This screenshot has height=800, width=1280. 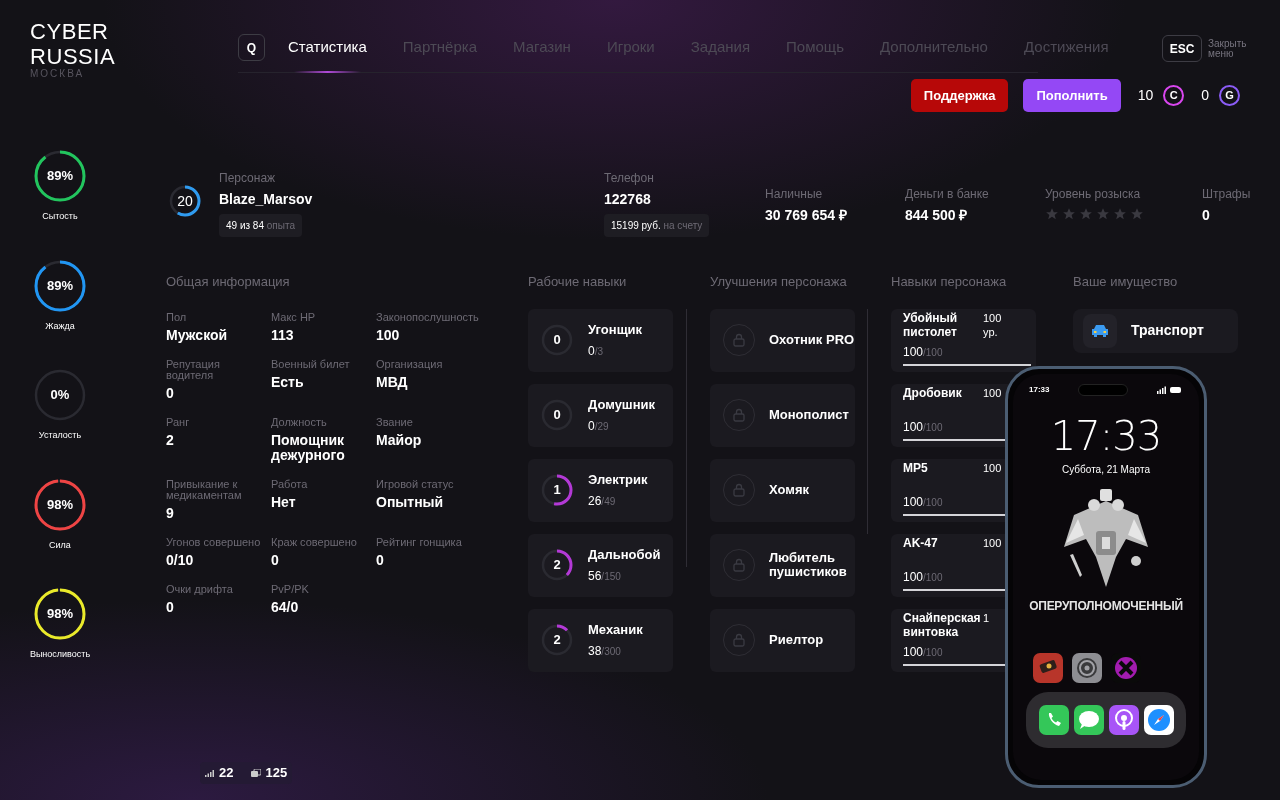 I want to click on currency-amount: 10, so click(x=1145, y=95).